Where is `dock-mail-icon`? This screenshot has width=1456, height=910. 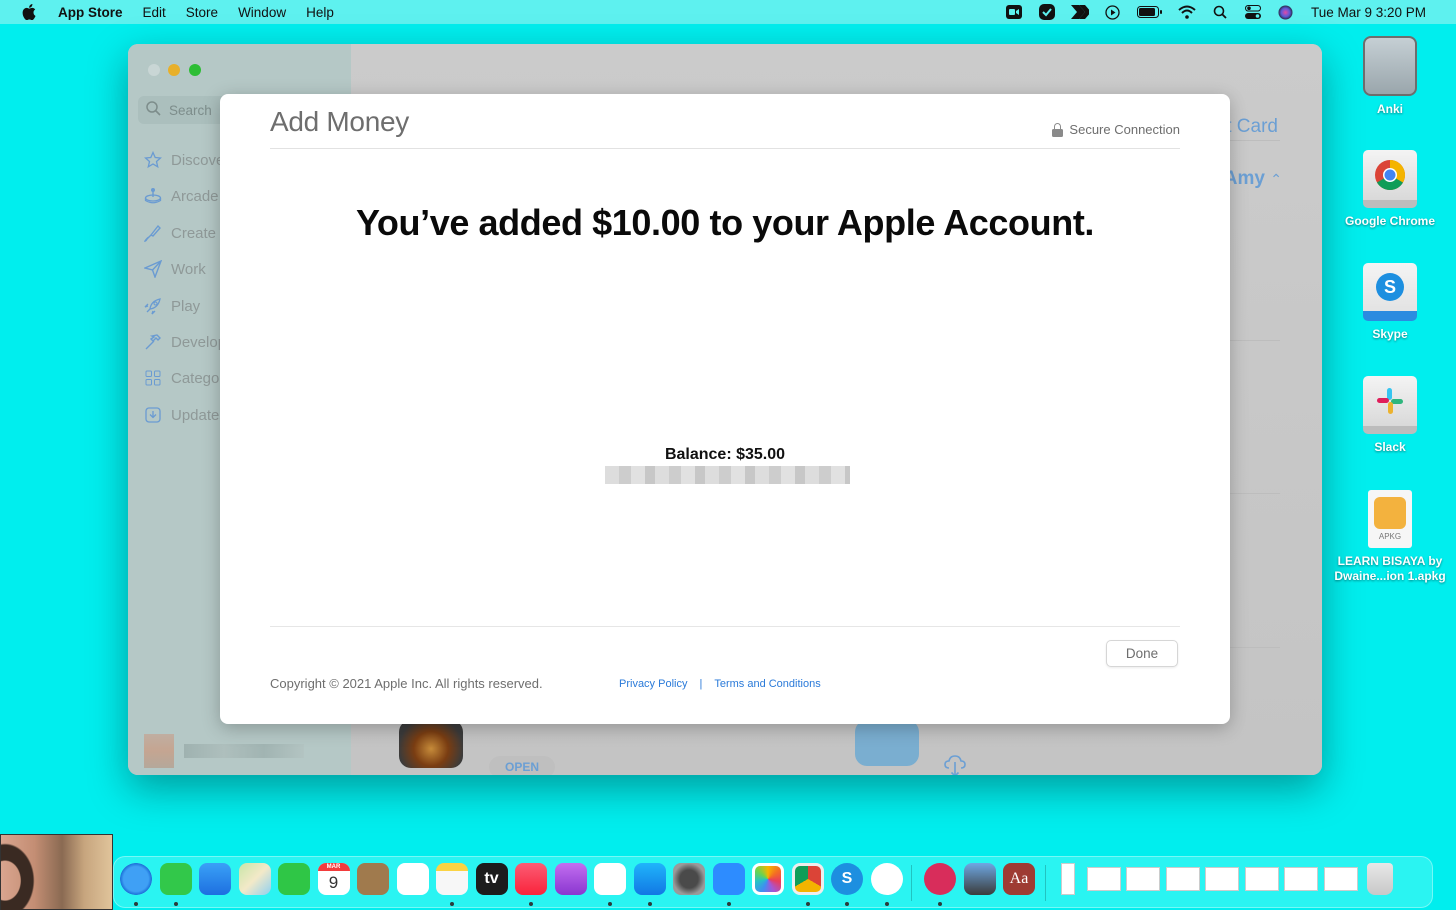
dock-mail-icon is located at coordinates (215, 879).